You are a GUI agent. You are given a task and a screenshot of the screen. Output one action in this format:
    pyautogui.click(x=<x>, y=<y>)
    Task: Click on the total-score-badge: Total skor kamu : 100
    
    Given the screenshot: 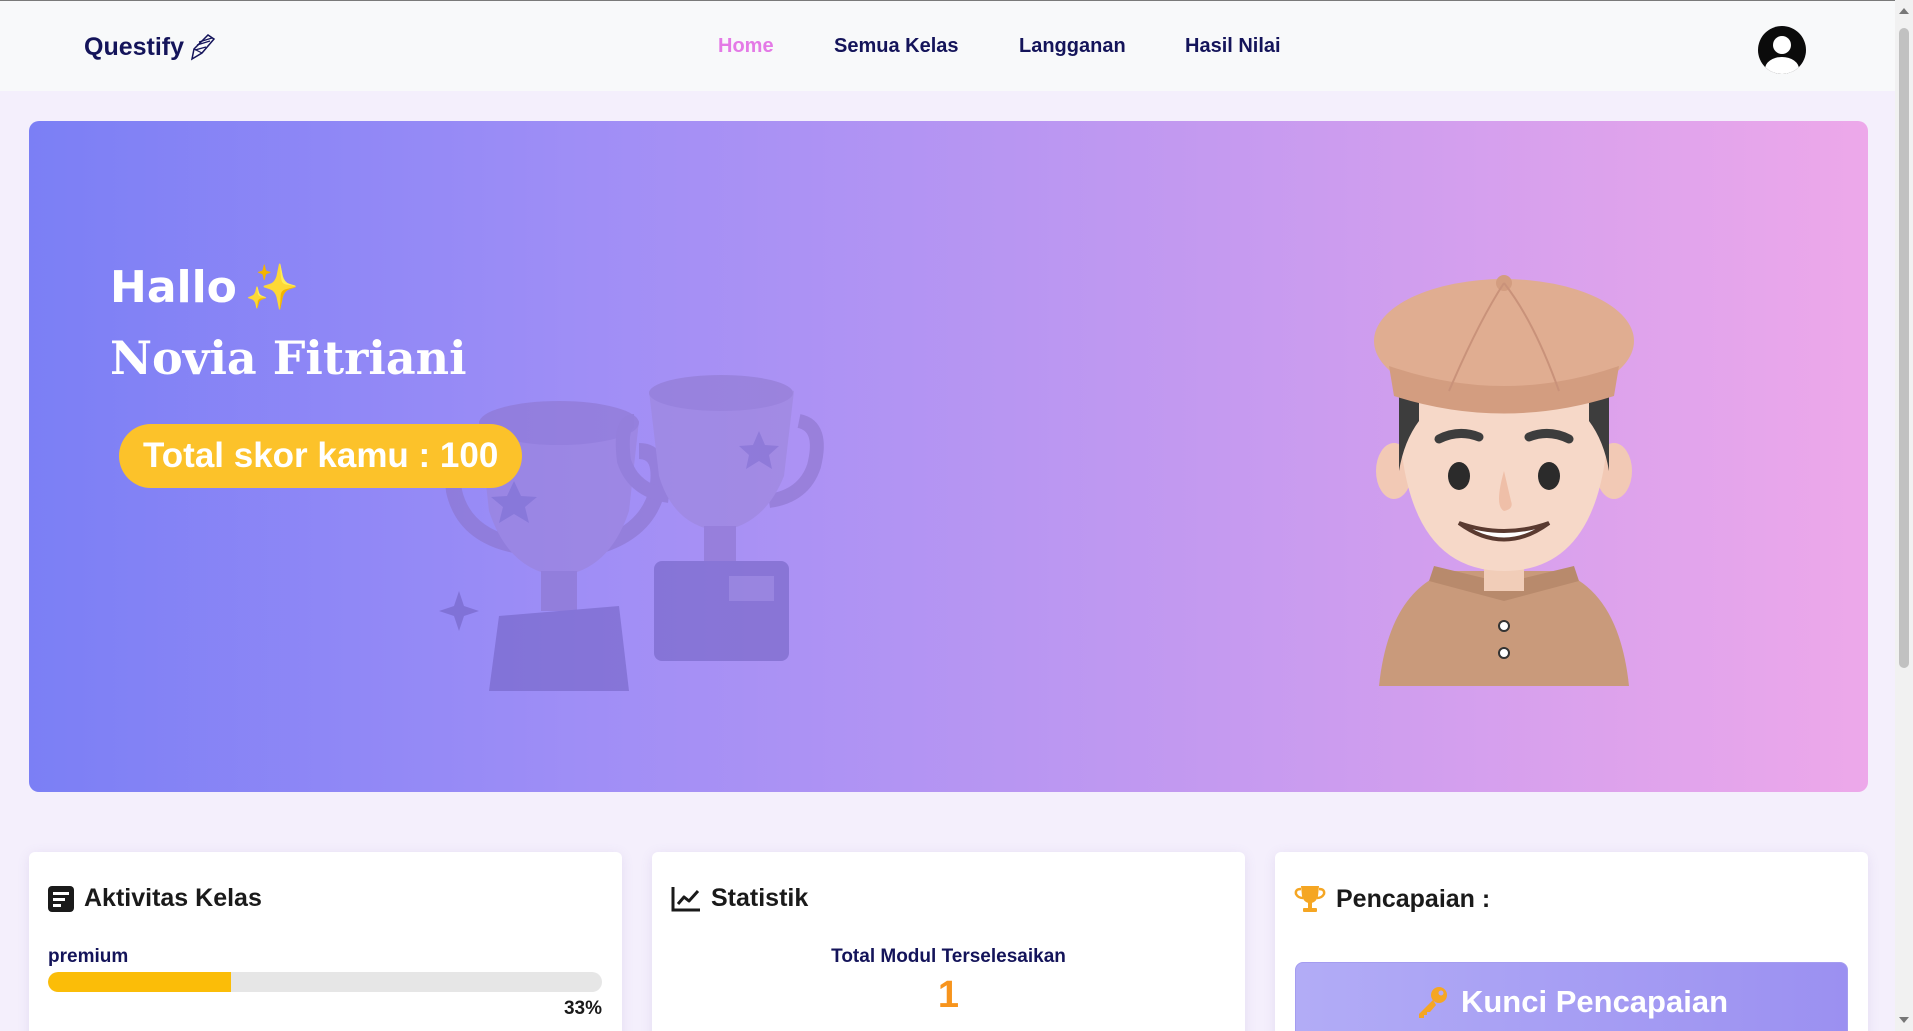 What is the action you would take?
    pyautogui.click(x=321, y=456)
    